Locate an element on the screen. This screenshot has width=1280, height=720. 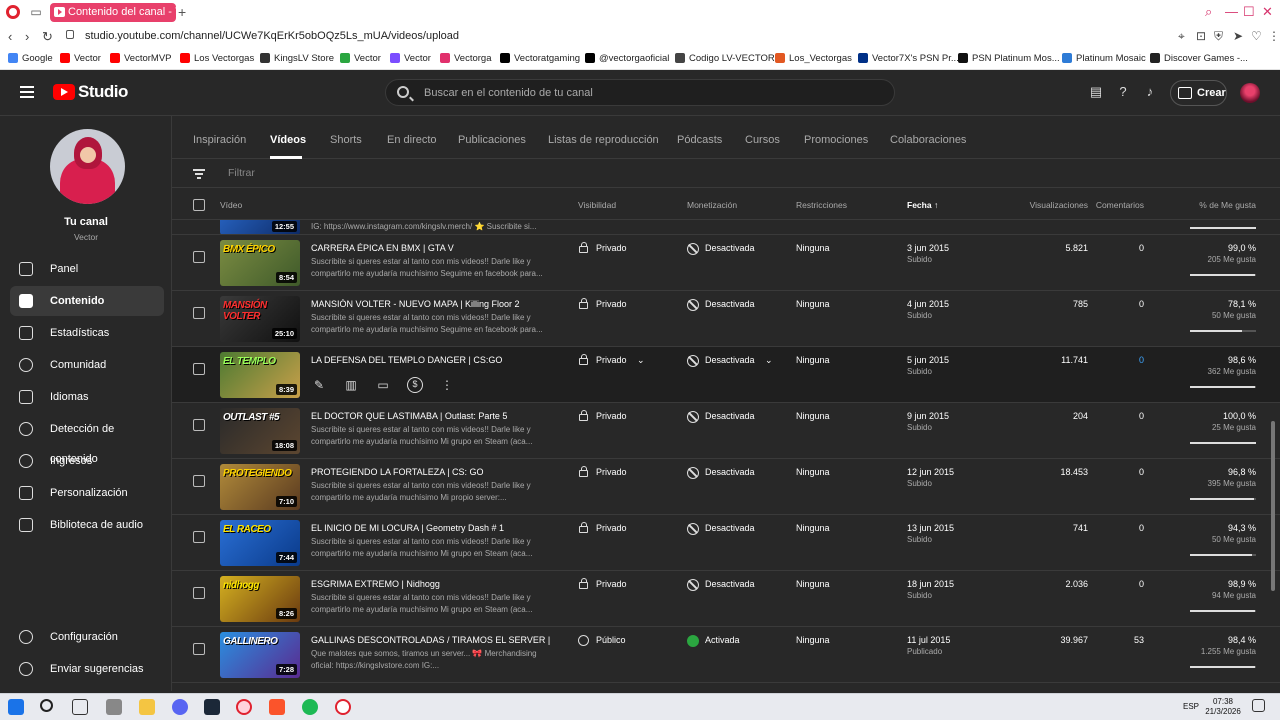
comments-icon: ▭ is located at coordinates (383, 385).